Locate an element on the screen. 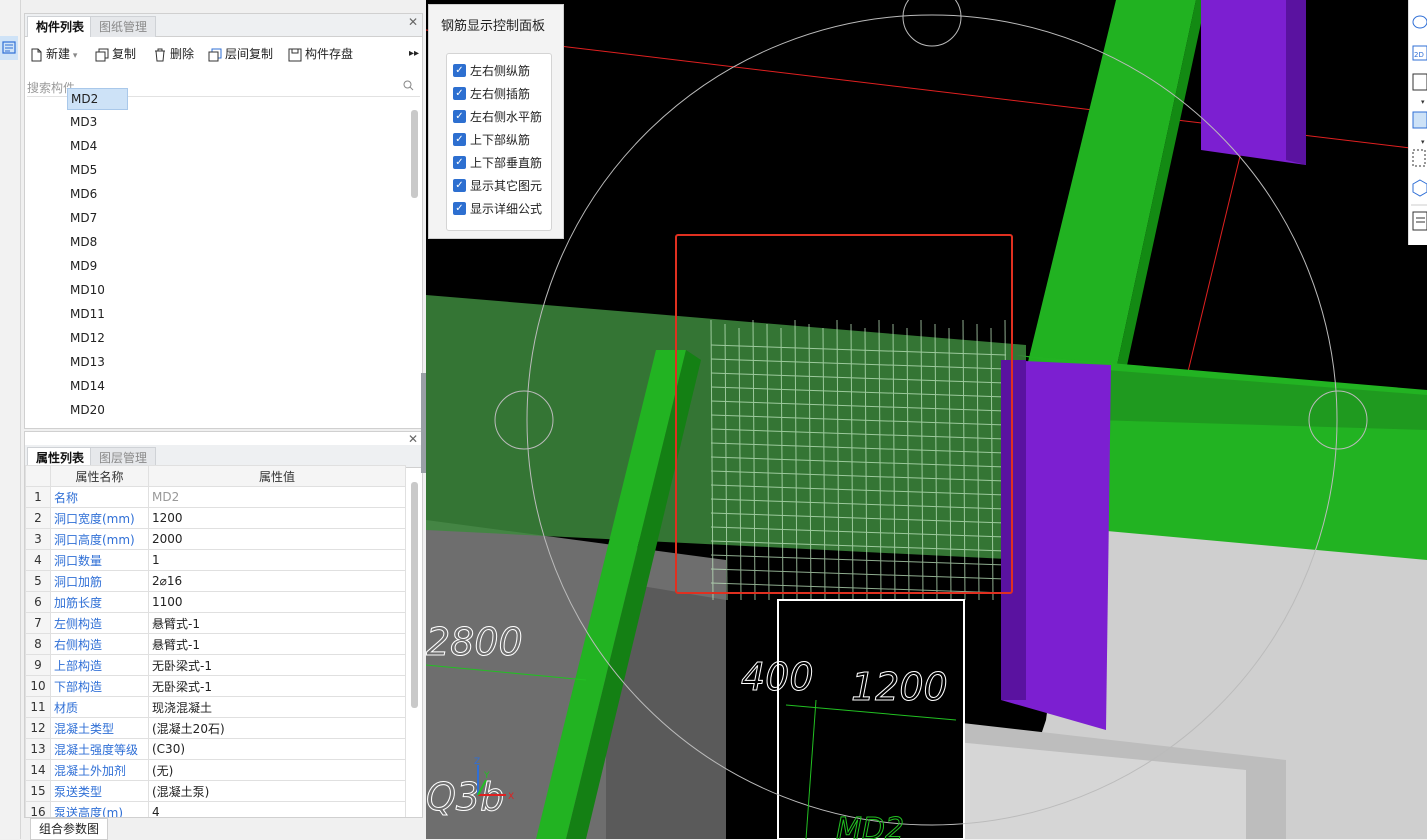 This screenshot has width=1427, height=840. list-item: MD6 is located at coordinates (83, 194).